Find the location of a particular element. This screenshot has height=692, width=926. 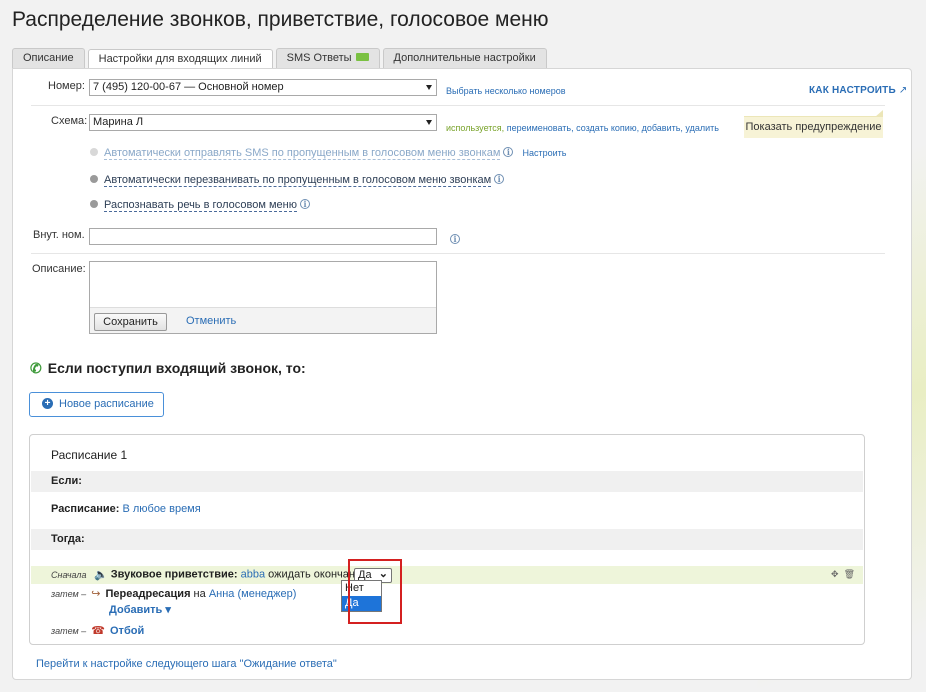

schedule-title: Расписание 1 is located at coordinates (89, 455).